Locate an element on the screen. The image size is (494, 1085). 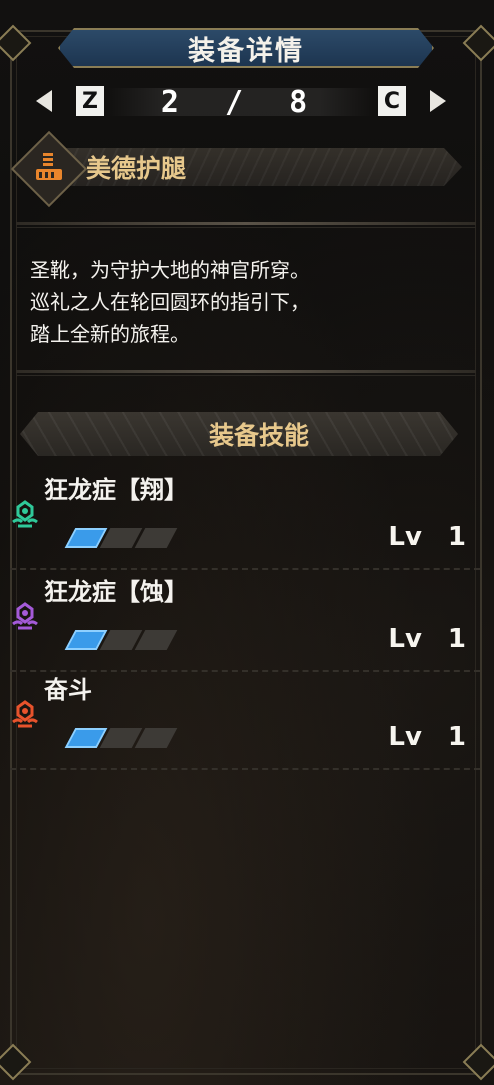
description-line: 踏上全新的旅程。 is located at coordinates (110, 334).